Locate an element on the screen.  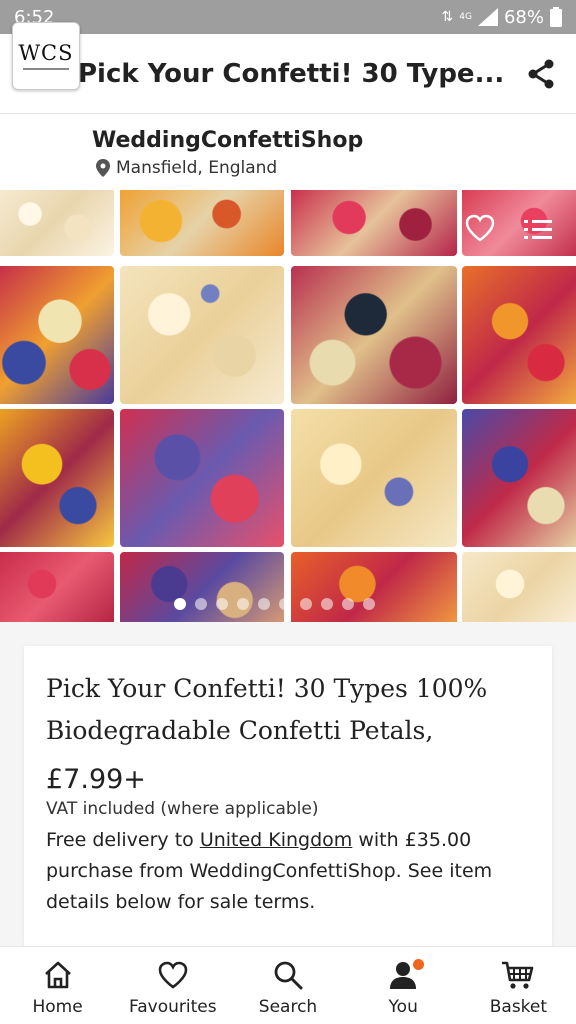
shop-header: WeddingConfettiShop Mansfield, England is located at coordinates (288, 152).